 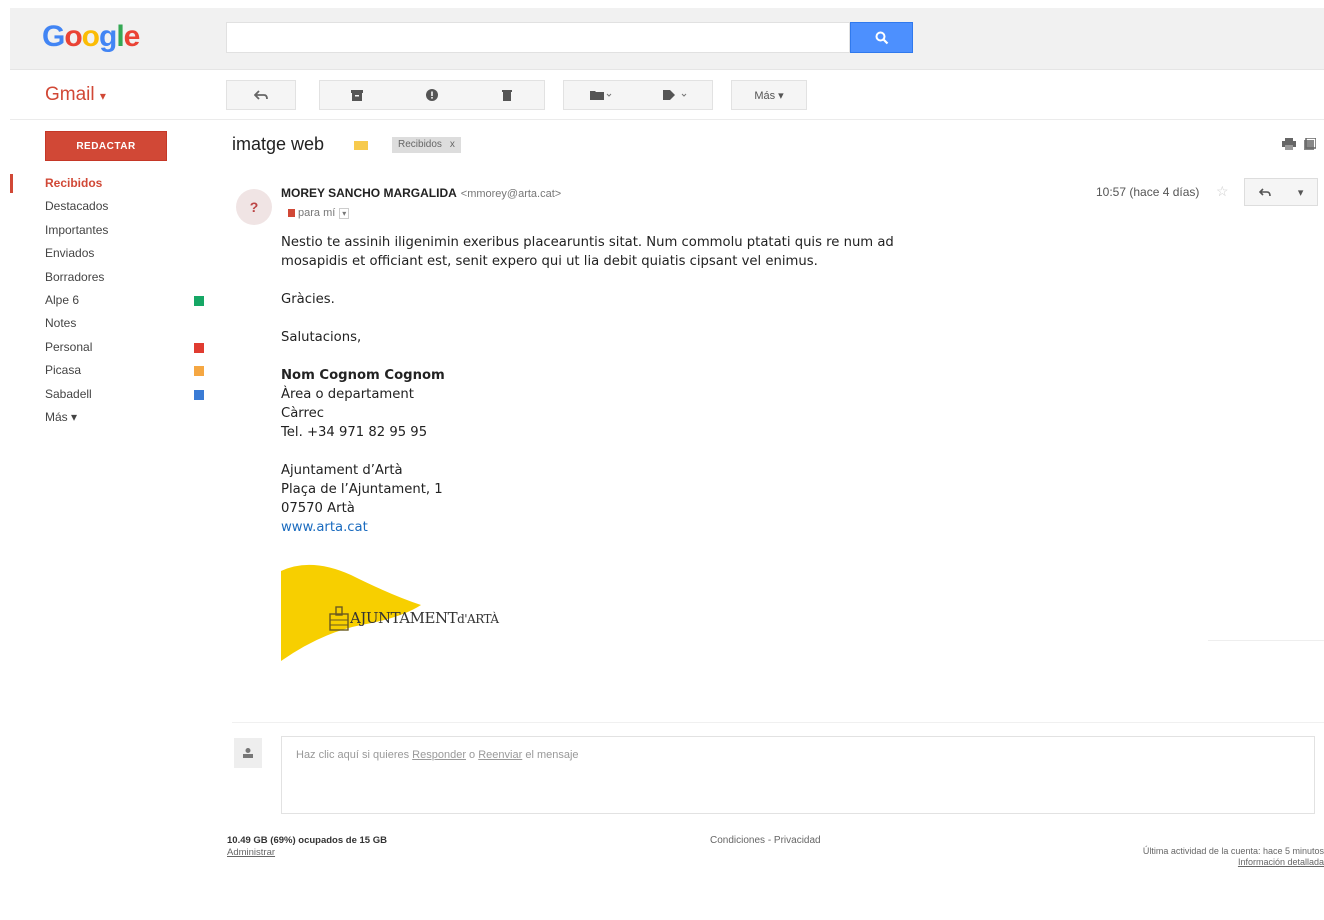 I want to click on move-to-button, so click(x=601, y=95).